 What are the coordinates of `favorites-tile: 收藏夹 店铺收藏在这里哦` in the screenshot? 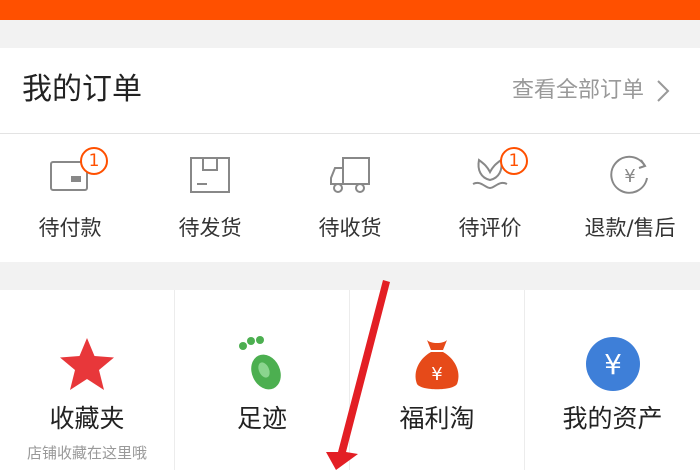 It's located at (87, 380).